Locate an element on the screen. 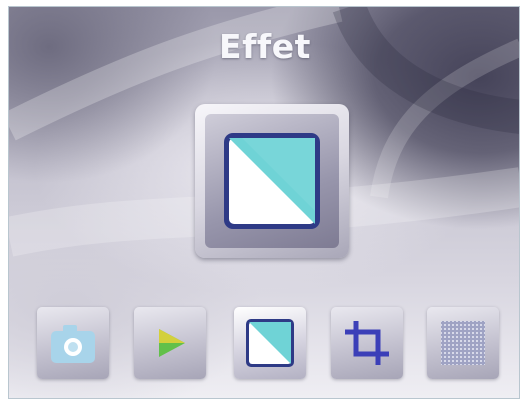 Image resolution: width=530 pixels, height=405 pixels. selected-mode-preview is located at coordinates (272, 181).